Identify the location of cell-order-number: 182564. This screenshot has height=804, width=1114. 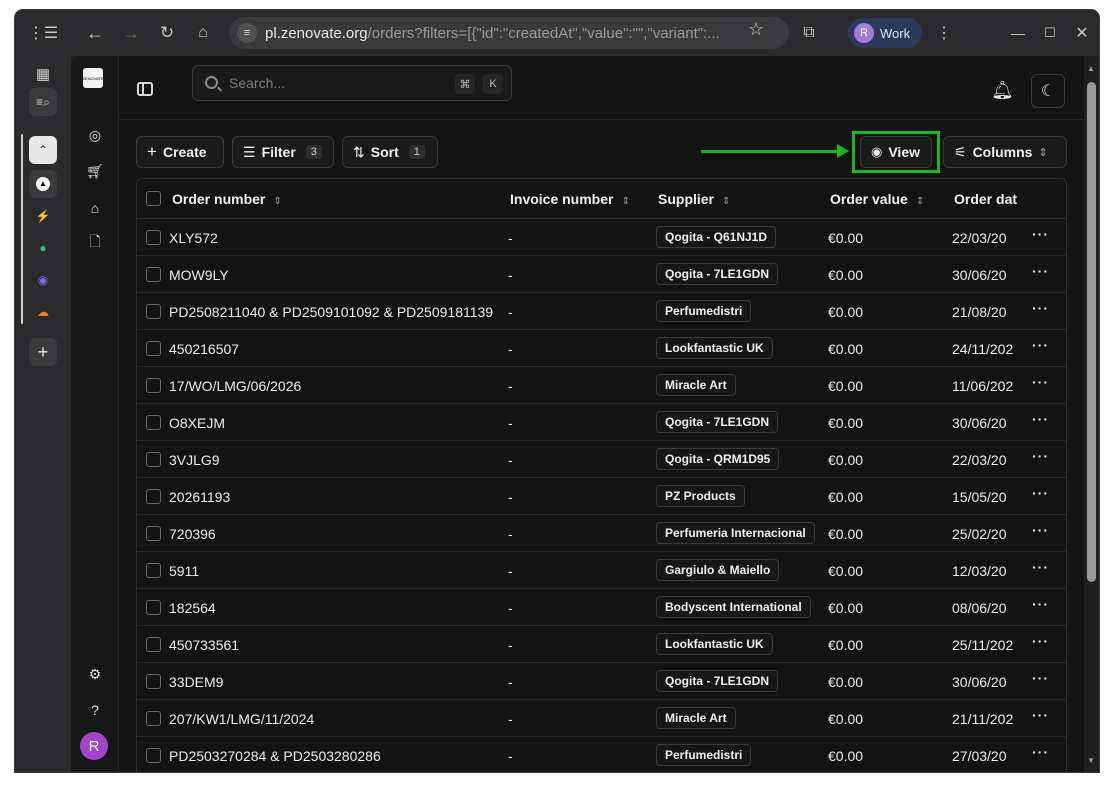
(336, 608).